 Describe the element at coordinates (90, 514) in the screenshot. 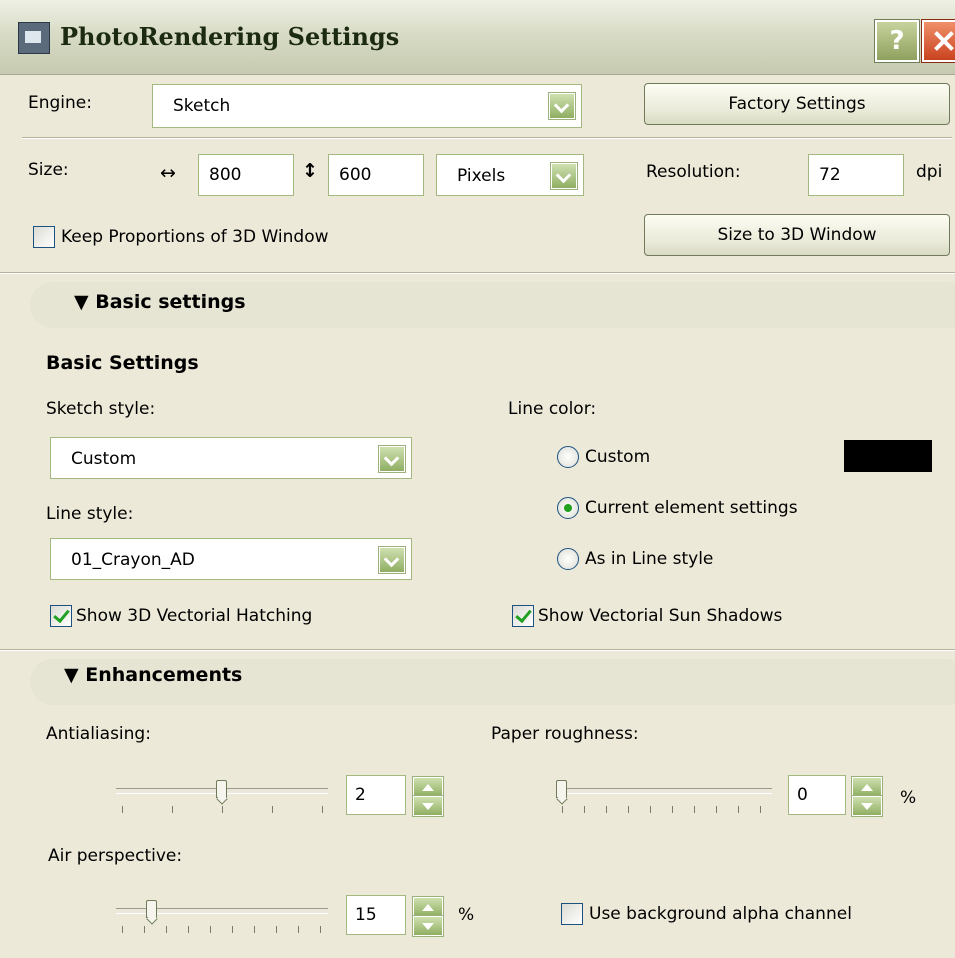

I see `line-style-label: Line style:` at that location.